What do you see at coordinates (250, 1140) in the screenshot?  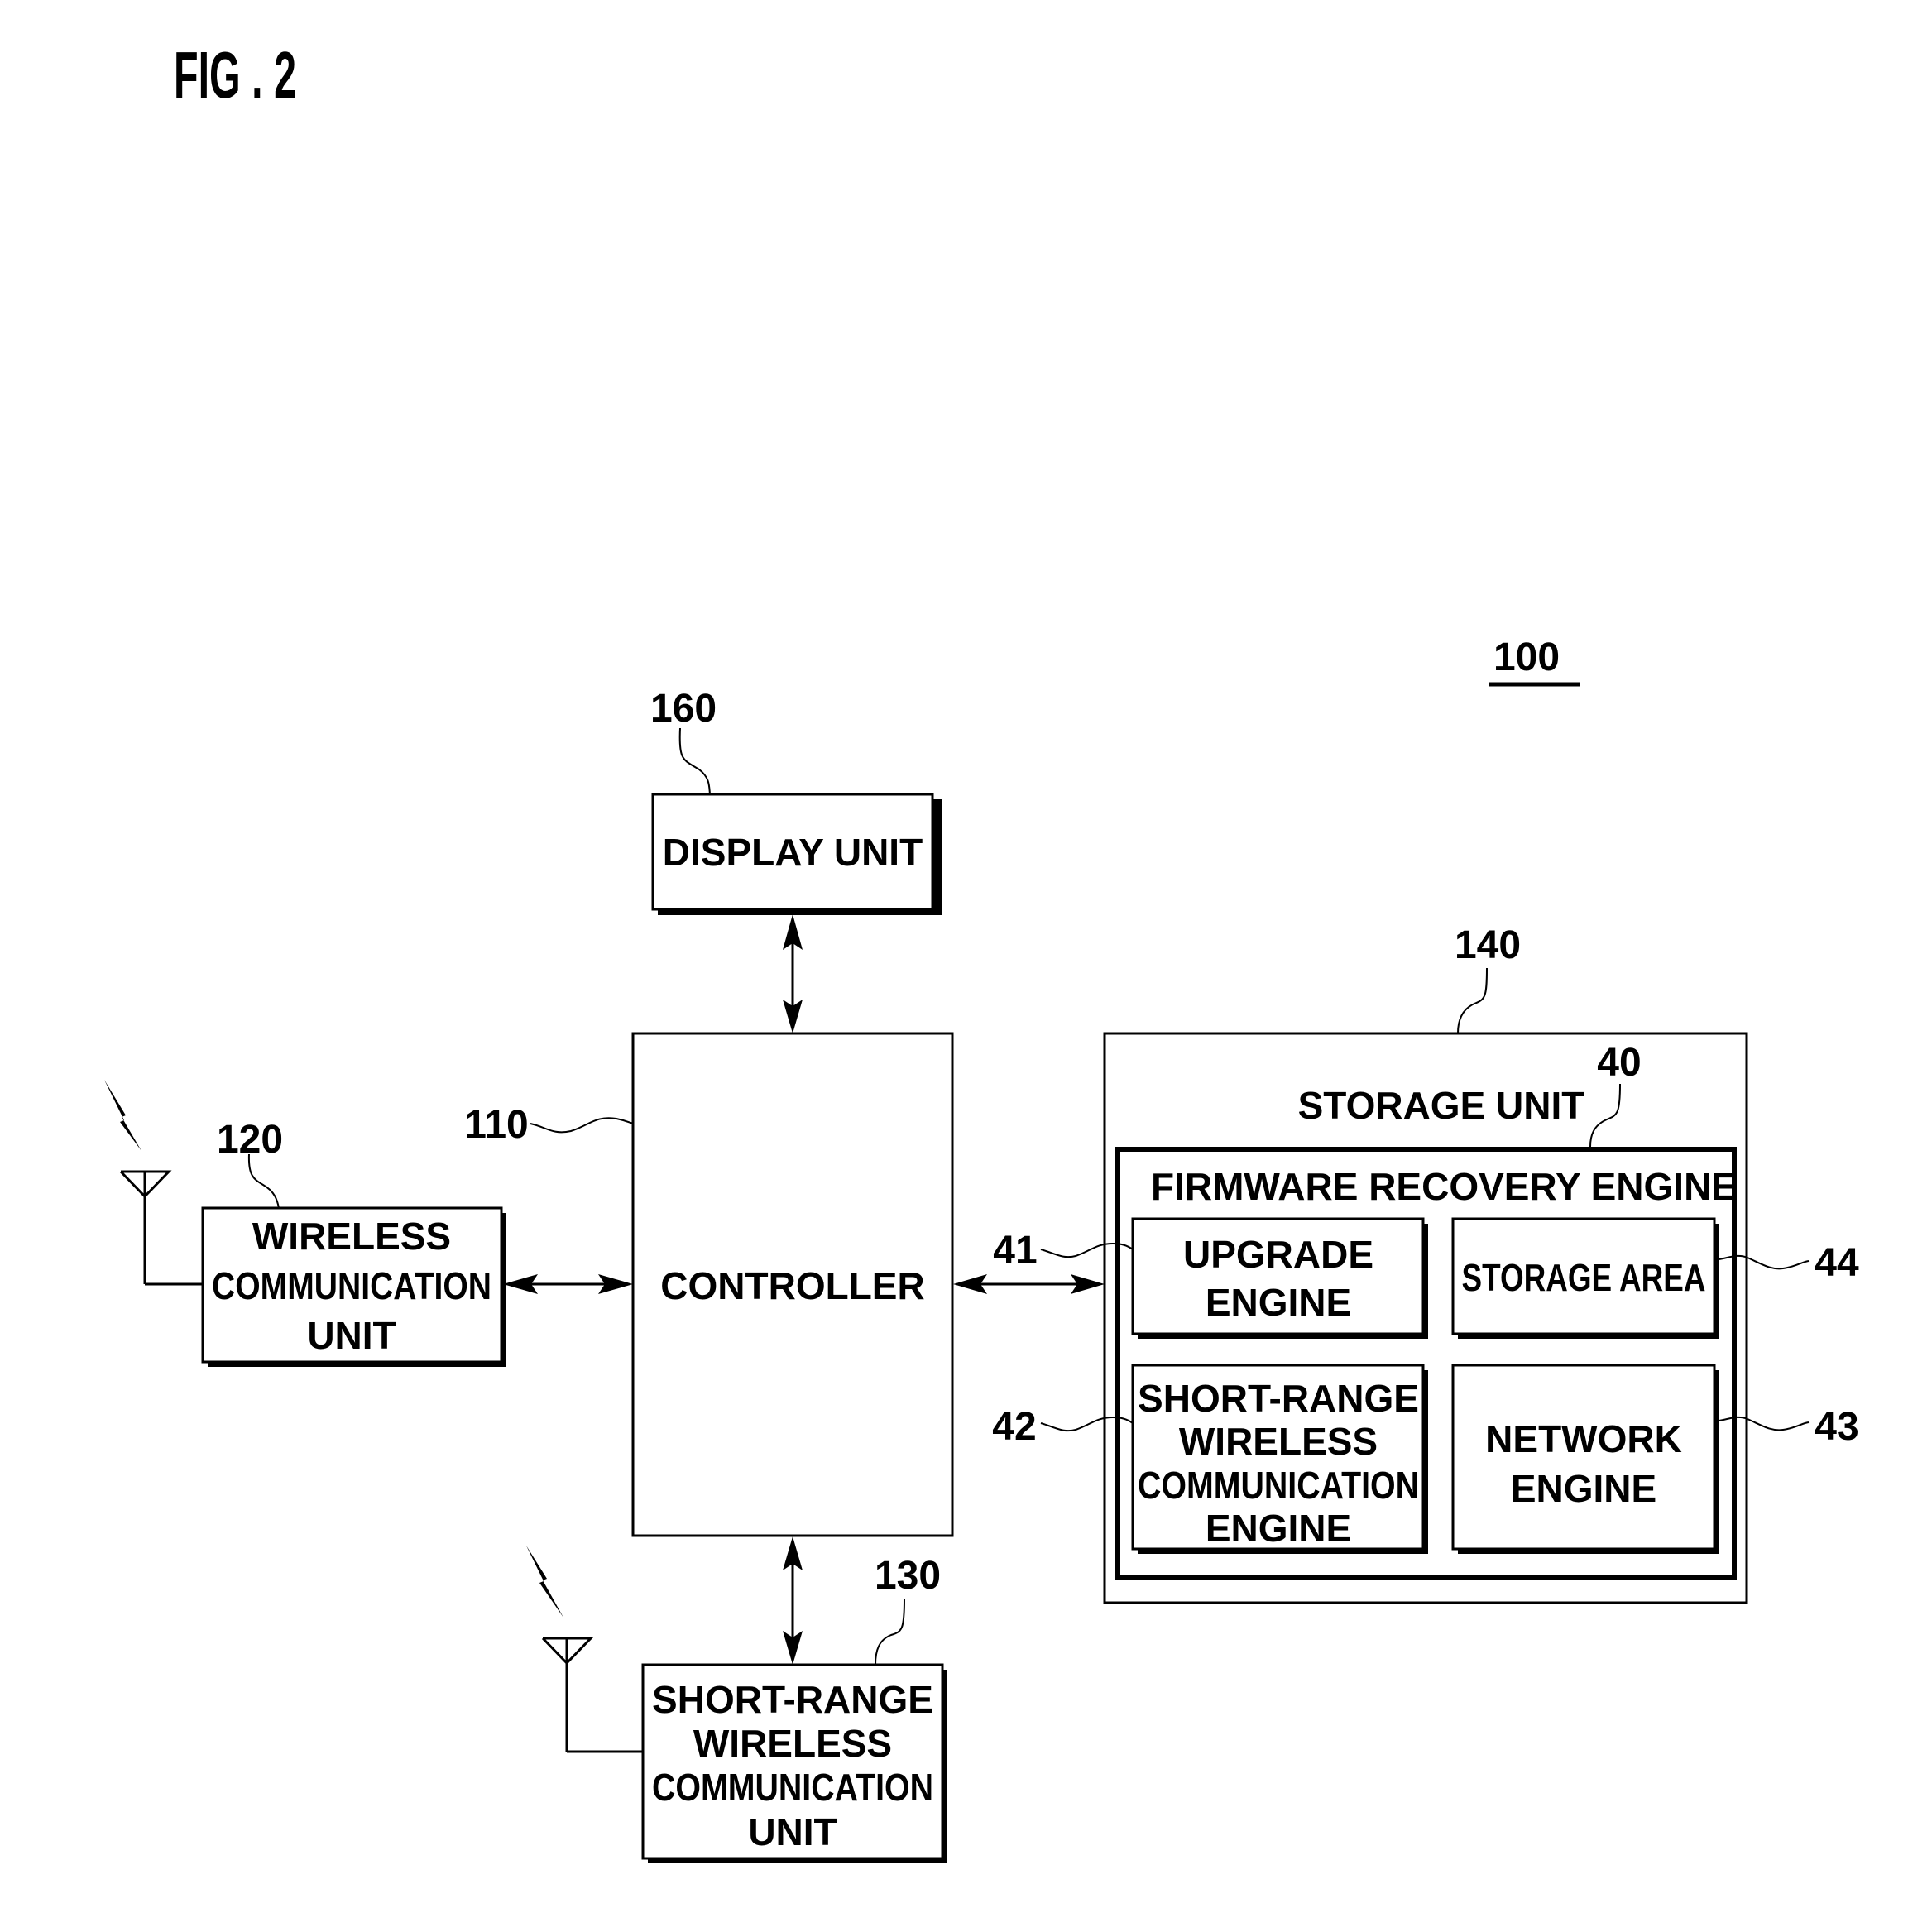 I see `wireless-unit-ref-number: 120` at bounding box center [250, 1140].